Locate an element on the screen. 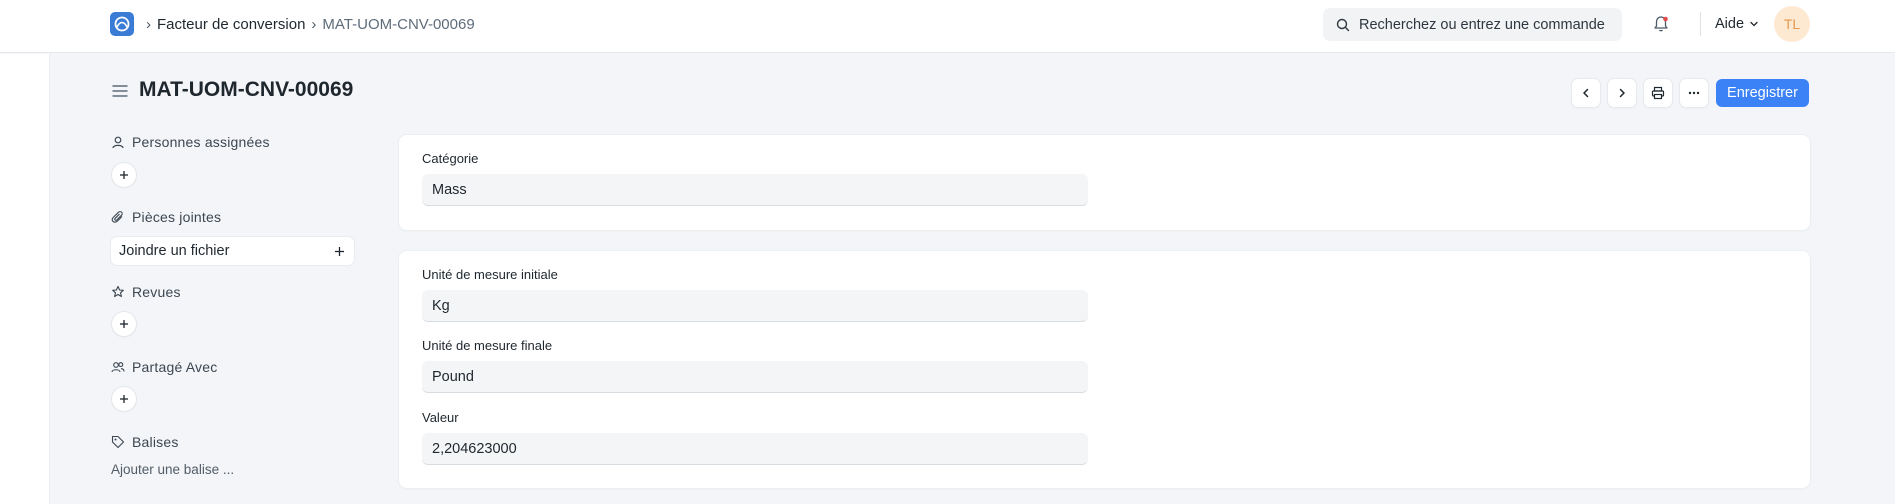  value-value: 2,204623000 is located at coordinates (474, 448).